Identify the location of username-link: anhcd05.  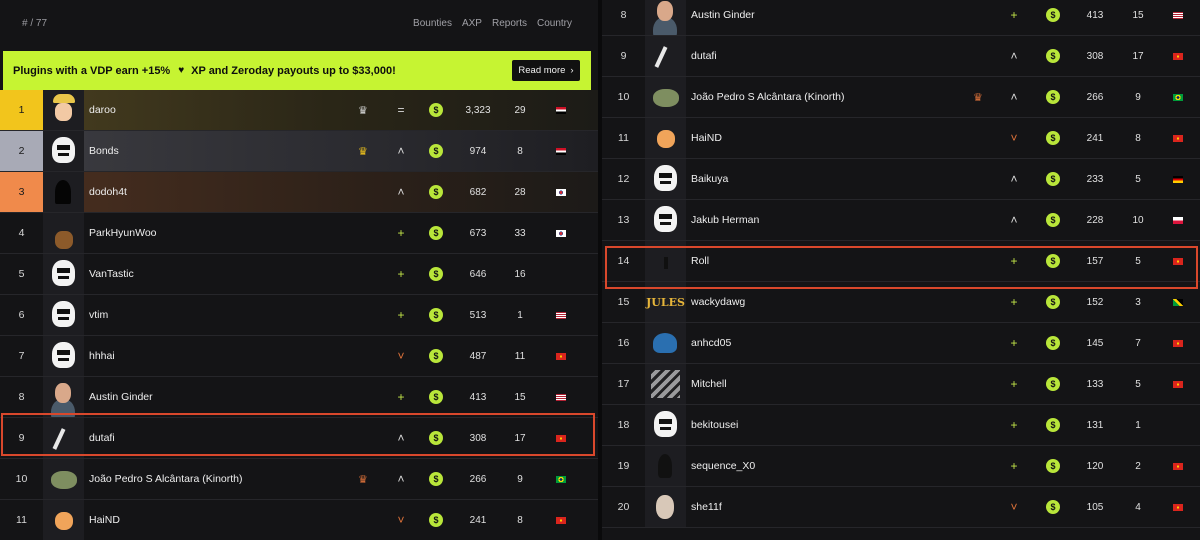
(711, 343).